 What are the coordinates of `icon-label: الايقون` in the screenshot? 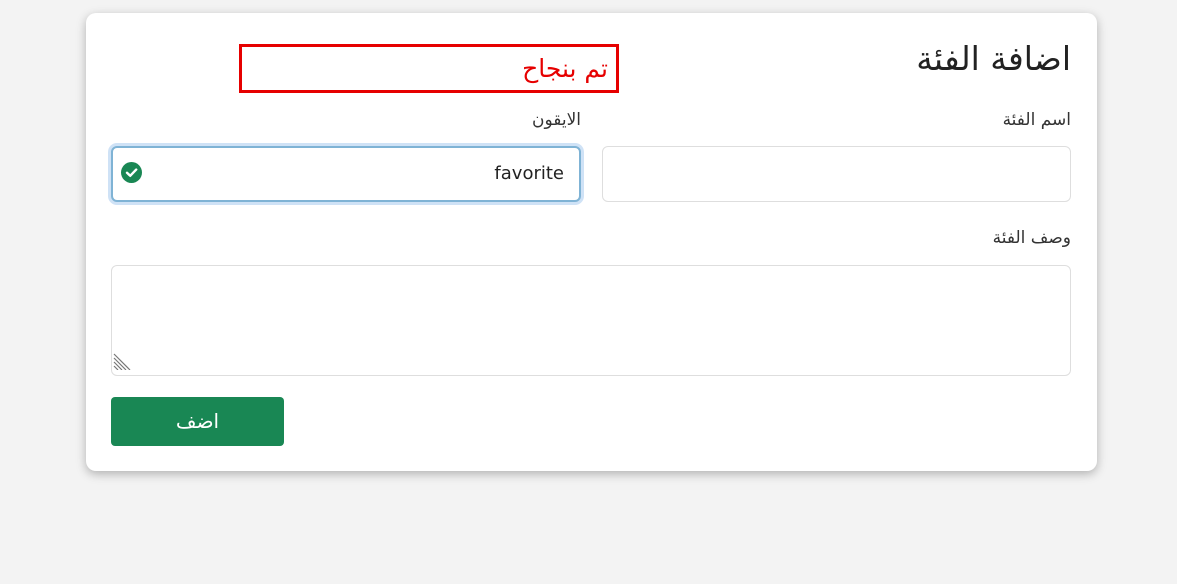 It's located at (556, 120).